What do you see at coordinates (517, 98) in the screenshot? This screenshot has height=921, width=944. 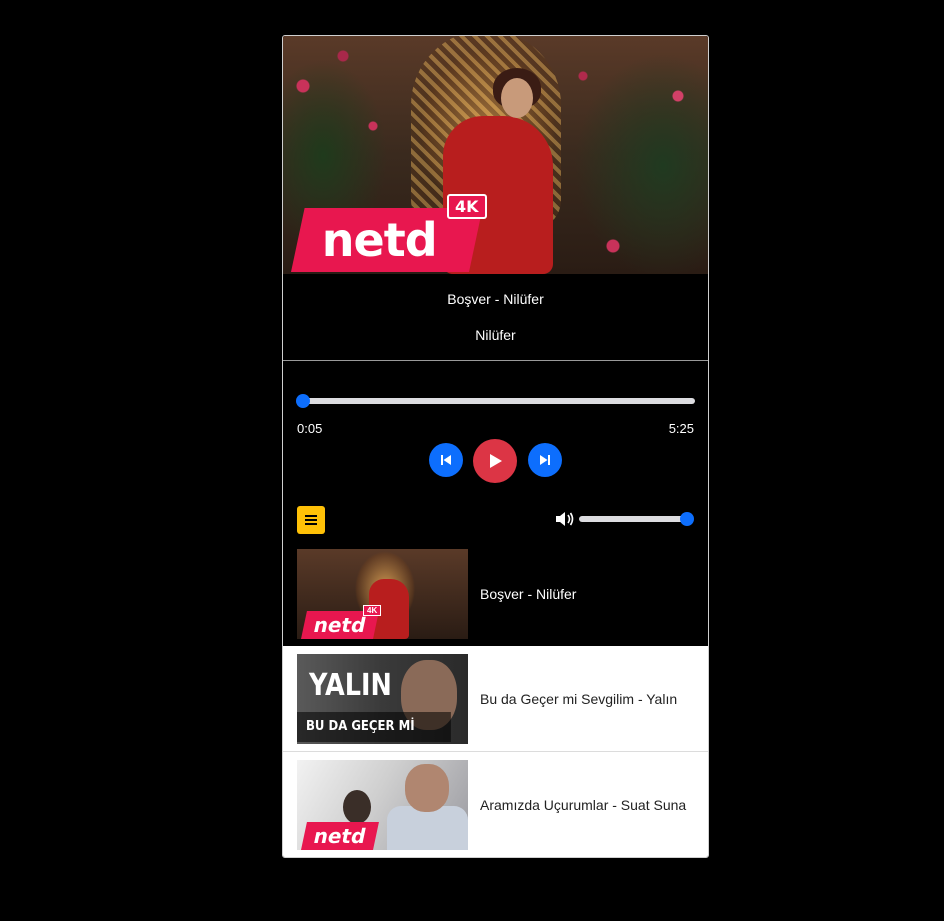 I see `cover-face-art` at bounding box center [517, 98].